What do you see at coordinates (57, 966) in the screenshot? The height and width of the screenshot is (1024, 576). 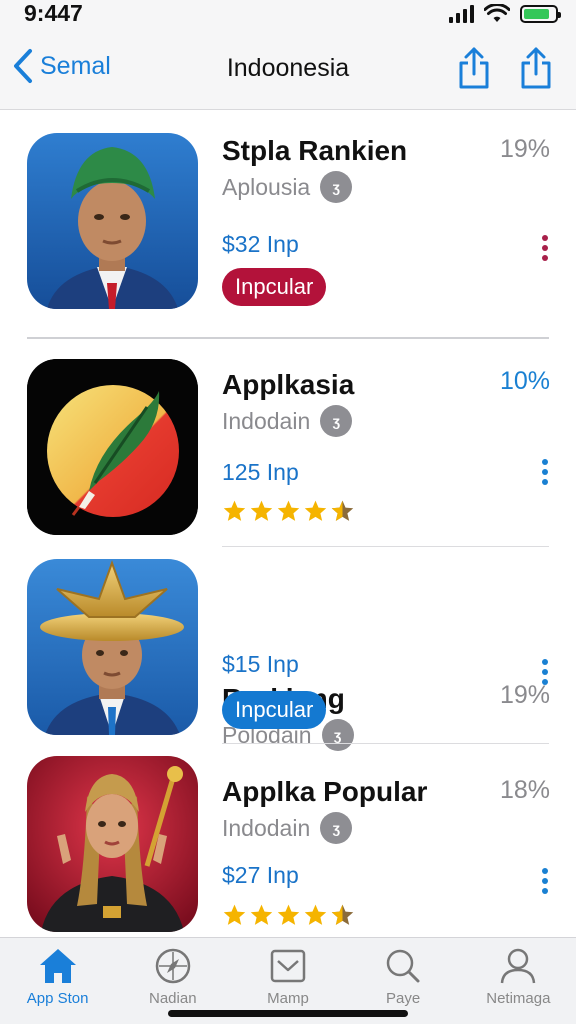 I see `home-icon` at bounding box center [57, 966].